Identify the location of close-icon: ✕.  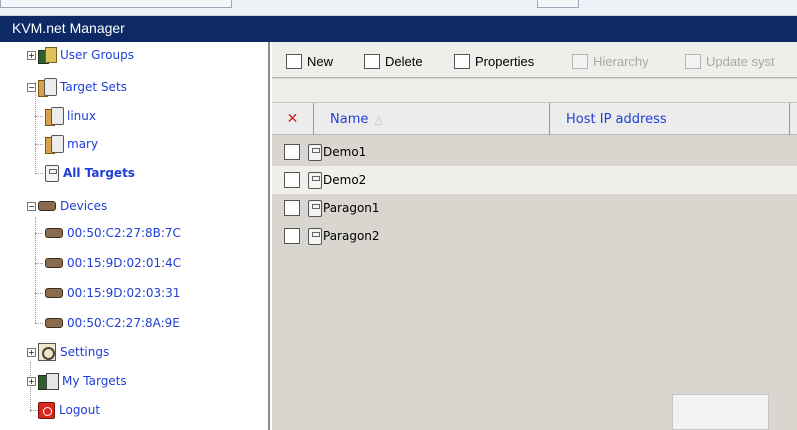
(292, 119).